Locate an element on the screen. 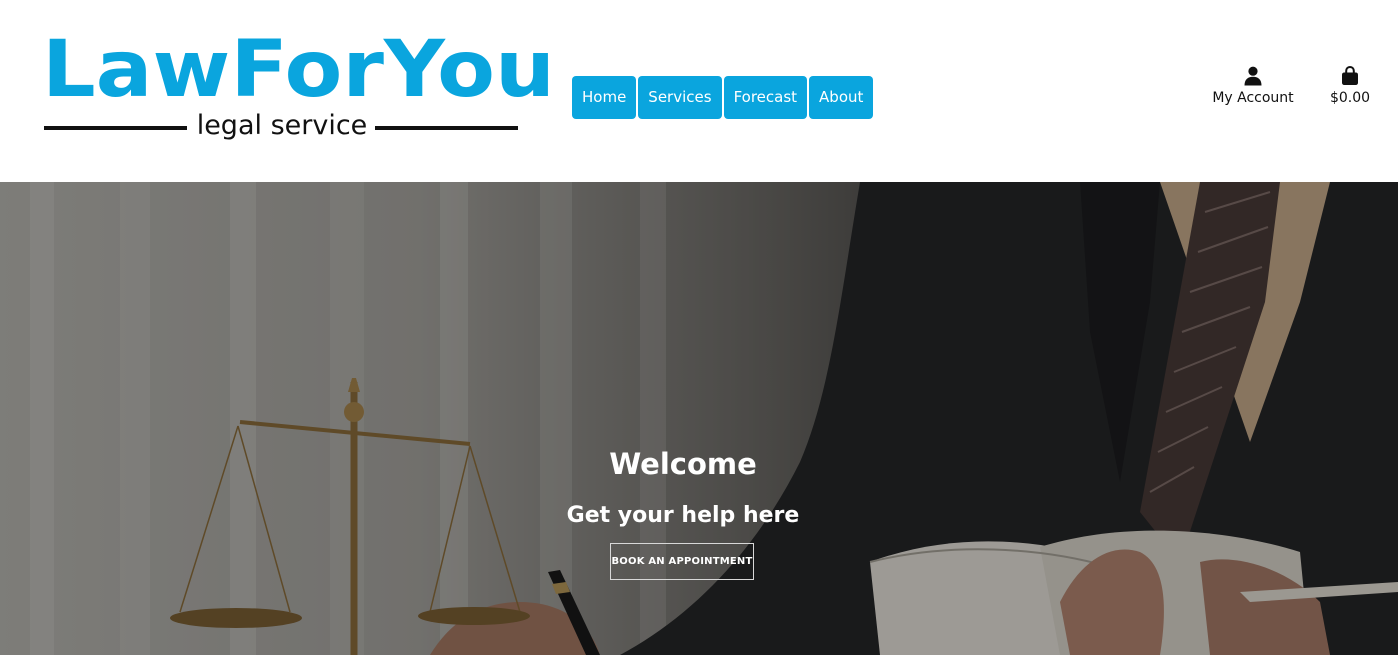 The width and height of the screenshot is (1398, 655). cart-link: $0.00 is located at coordinates (1350, 86).